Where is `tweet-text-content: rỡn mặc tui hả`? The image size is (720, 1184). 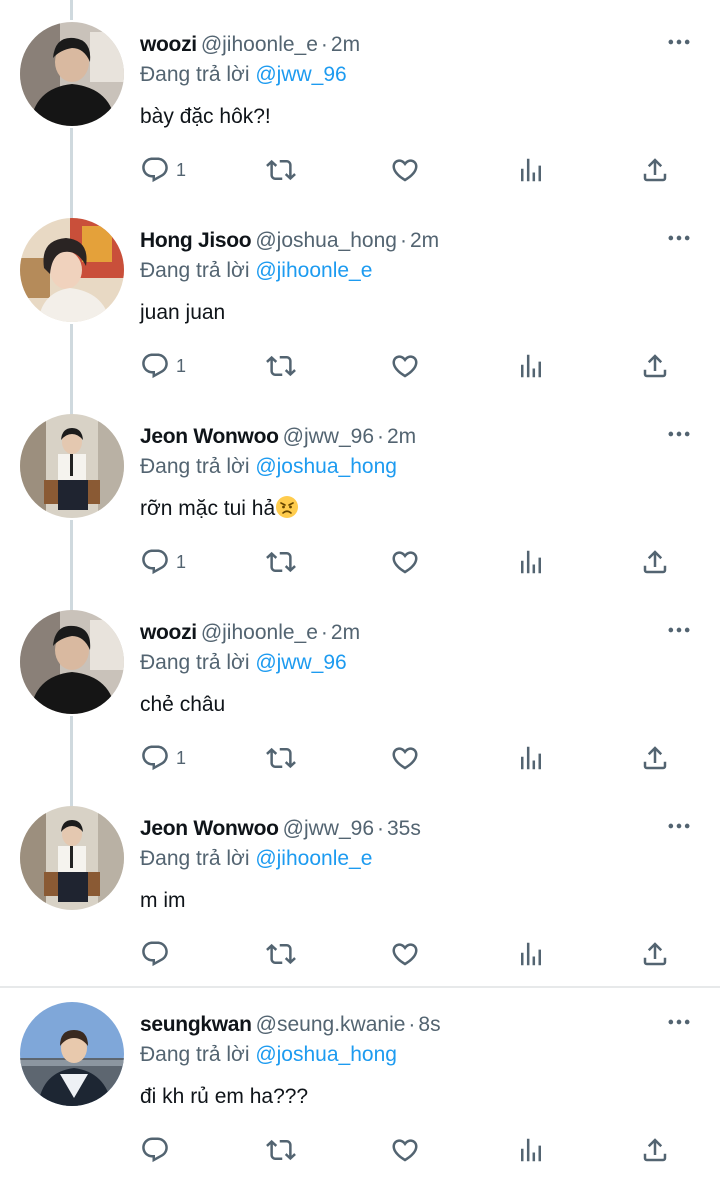 tweet-text-content: rỡn mặc tui hả is located at coordinates (208, 508).